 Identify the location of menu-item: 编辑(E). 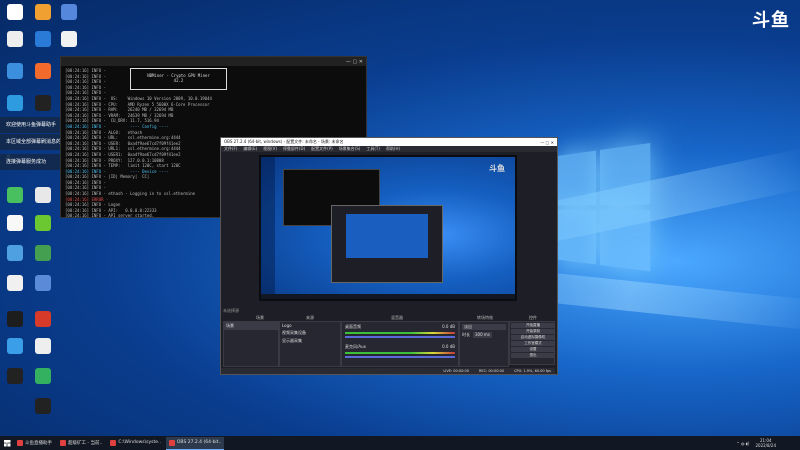
(250, 149).